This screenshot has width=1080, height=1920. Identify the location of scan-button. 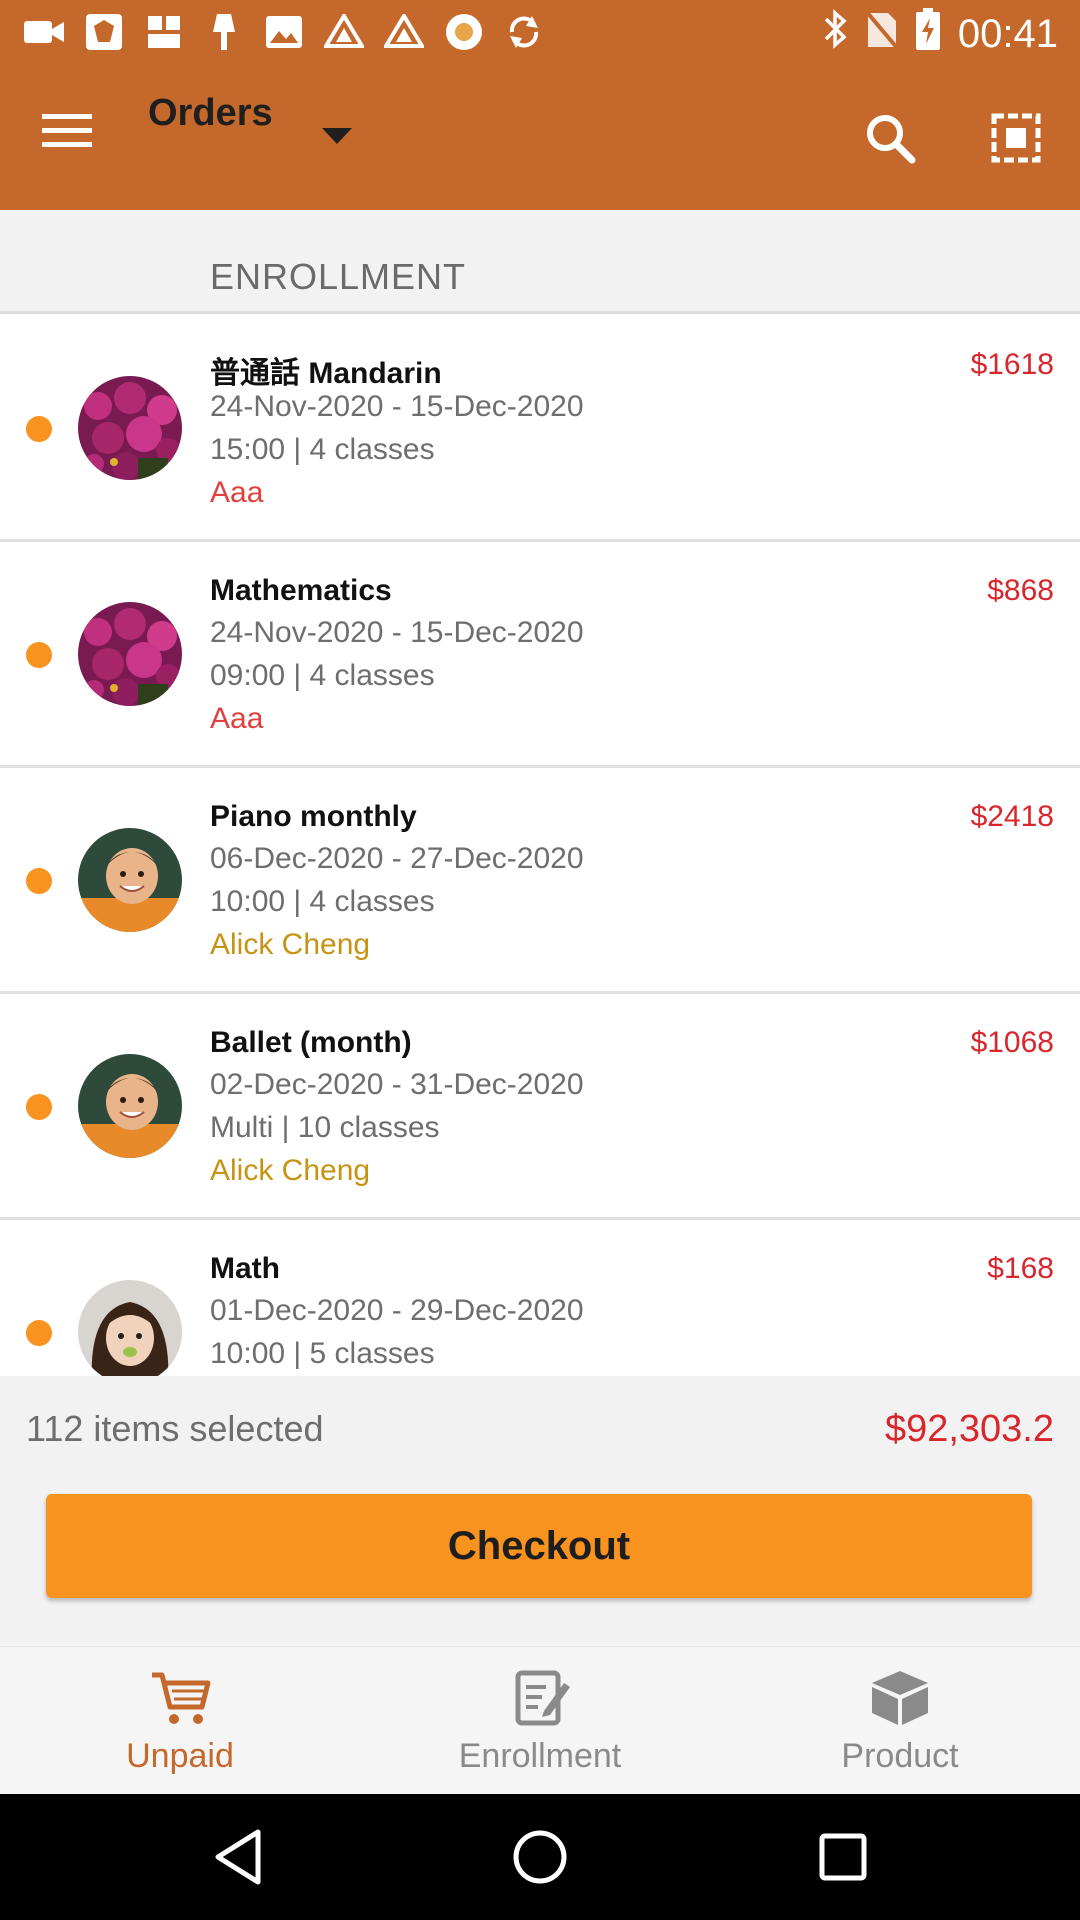
(1016, 138).